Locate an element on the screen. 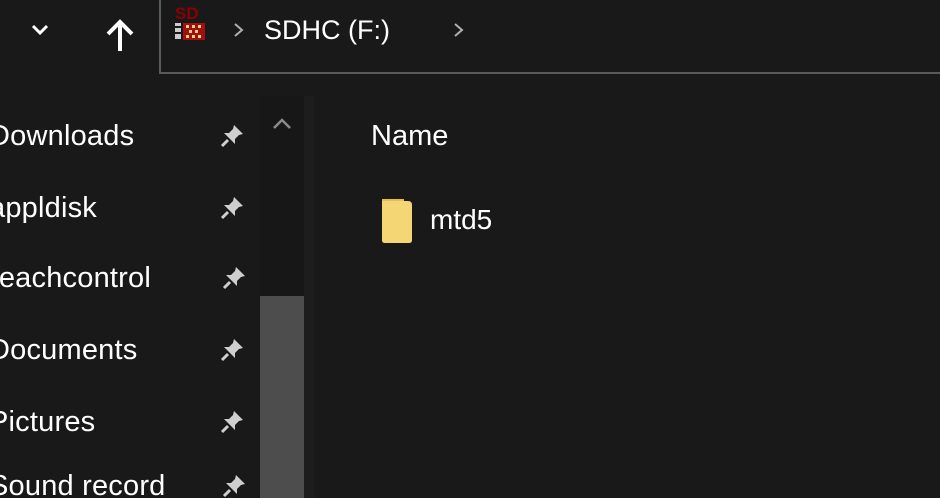 The image size is (940, 498). nav-item-reachcontrol: reachcontrol is located at coordinates (130, 280).